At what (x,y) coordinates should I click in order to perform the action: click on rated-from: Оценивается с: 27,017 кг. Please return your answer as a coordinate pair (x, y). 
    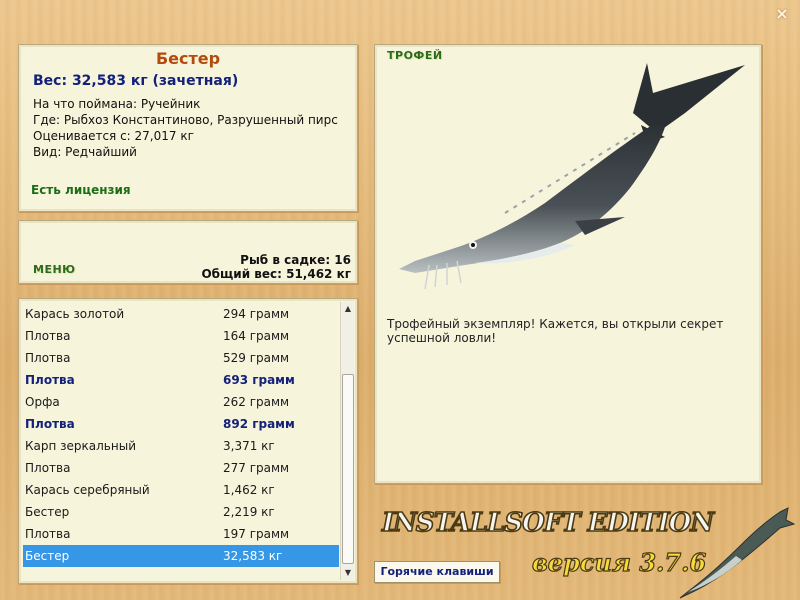
    Looking at the image, I should click on (113, 136).